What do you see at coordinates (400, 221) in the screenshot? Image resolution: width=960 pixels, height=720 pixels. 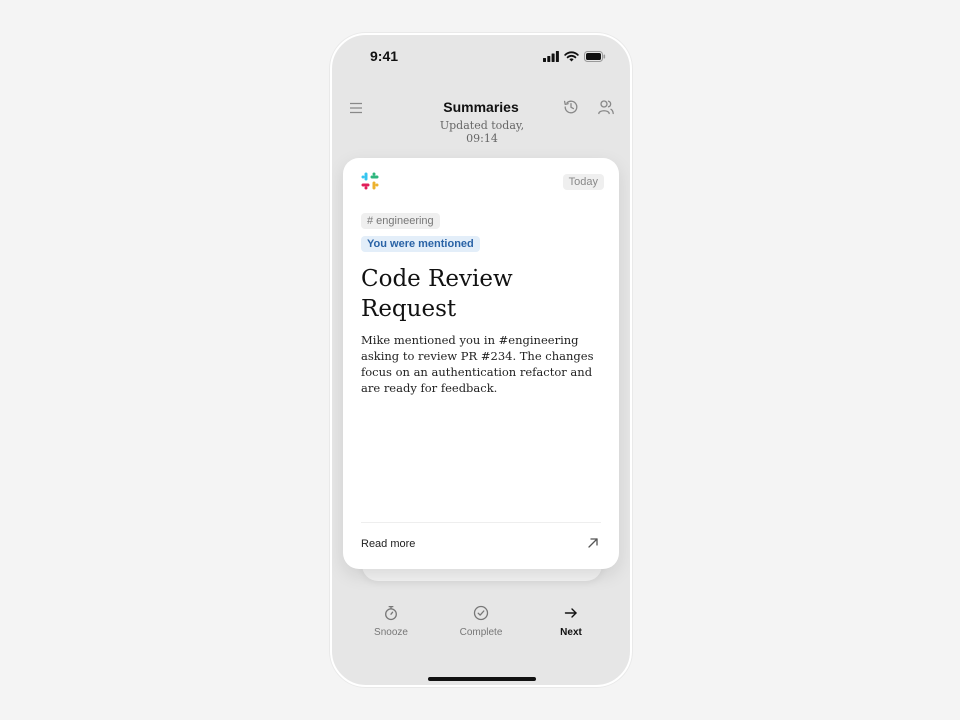 I see `channel-tag: # engineering` at bounding box center [400, 221].